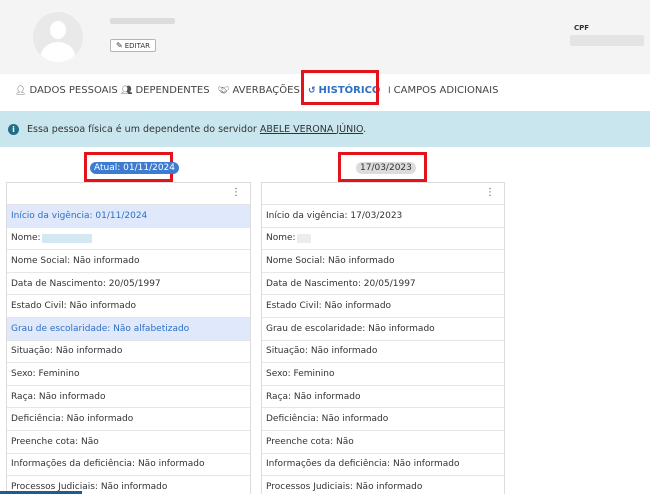  What do you see at coordinates (607, 40) in the screenshot?
I see `cpf-value-redacted` at bounding box center [607, 40].